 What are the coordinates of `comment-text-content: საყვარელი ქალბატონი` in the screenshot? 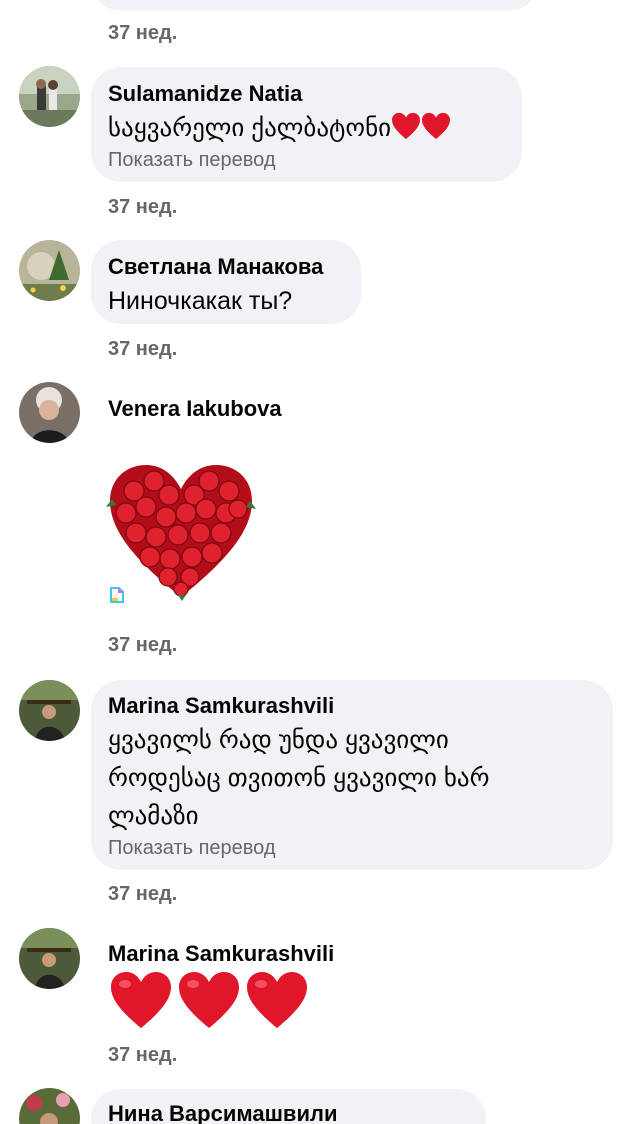 It's located at (250, 128).